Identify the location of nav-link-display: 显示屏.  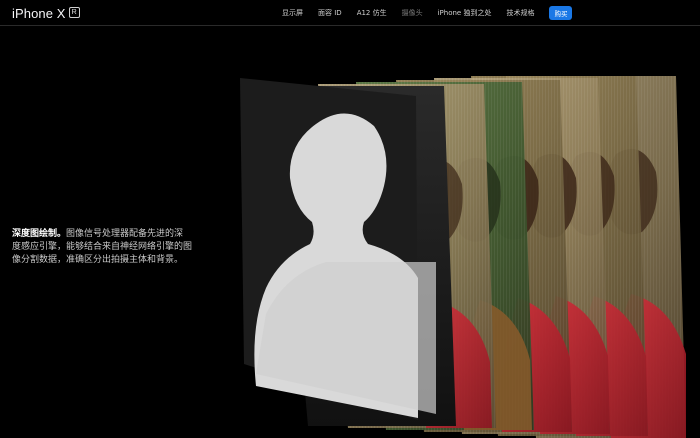
(292, 13).